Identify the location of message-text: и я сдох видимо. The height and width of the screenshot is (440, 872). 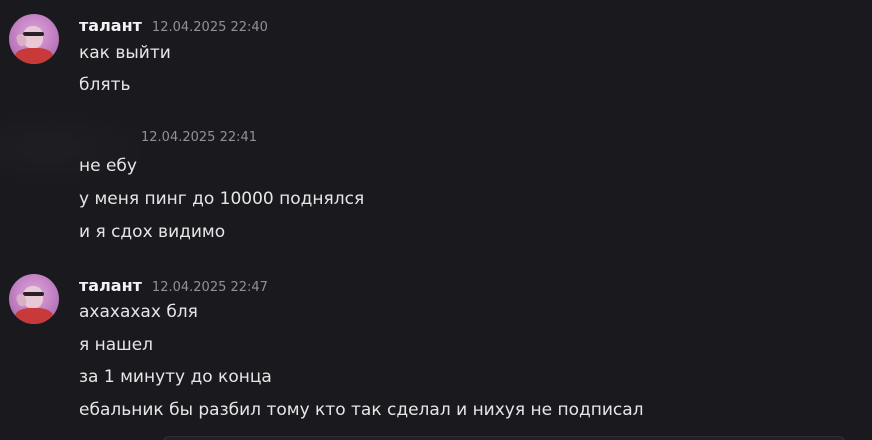
(152, 232).